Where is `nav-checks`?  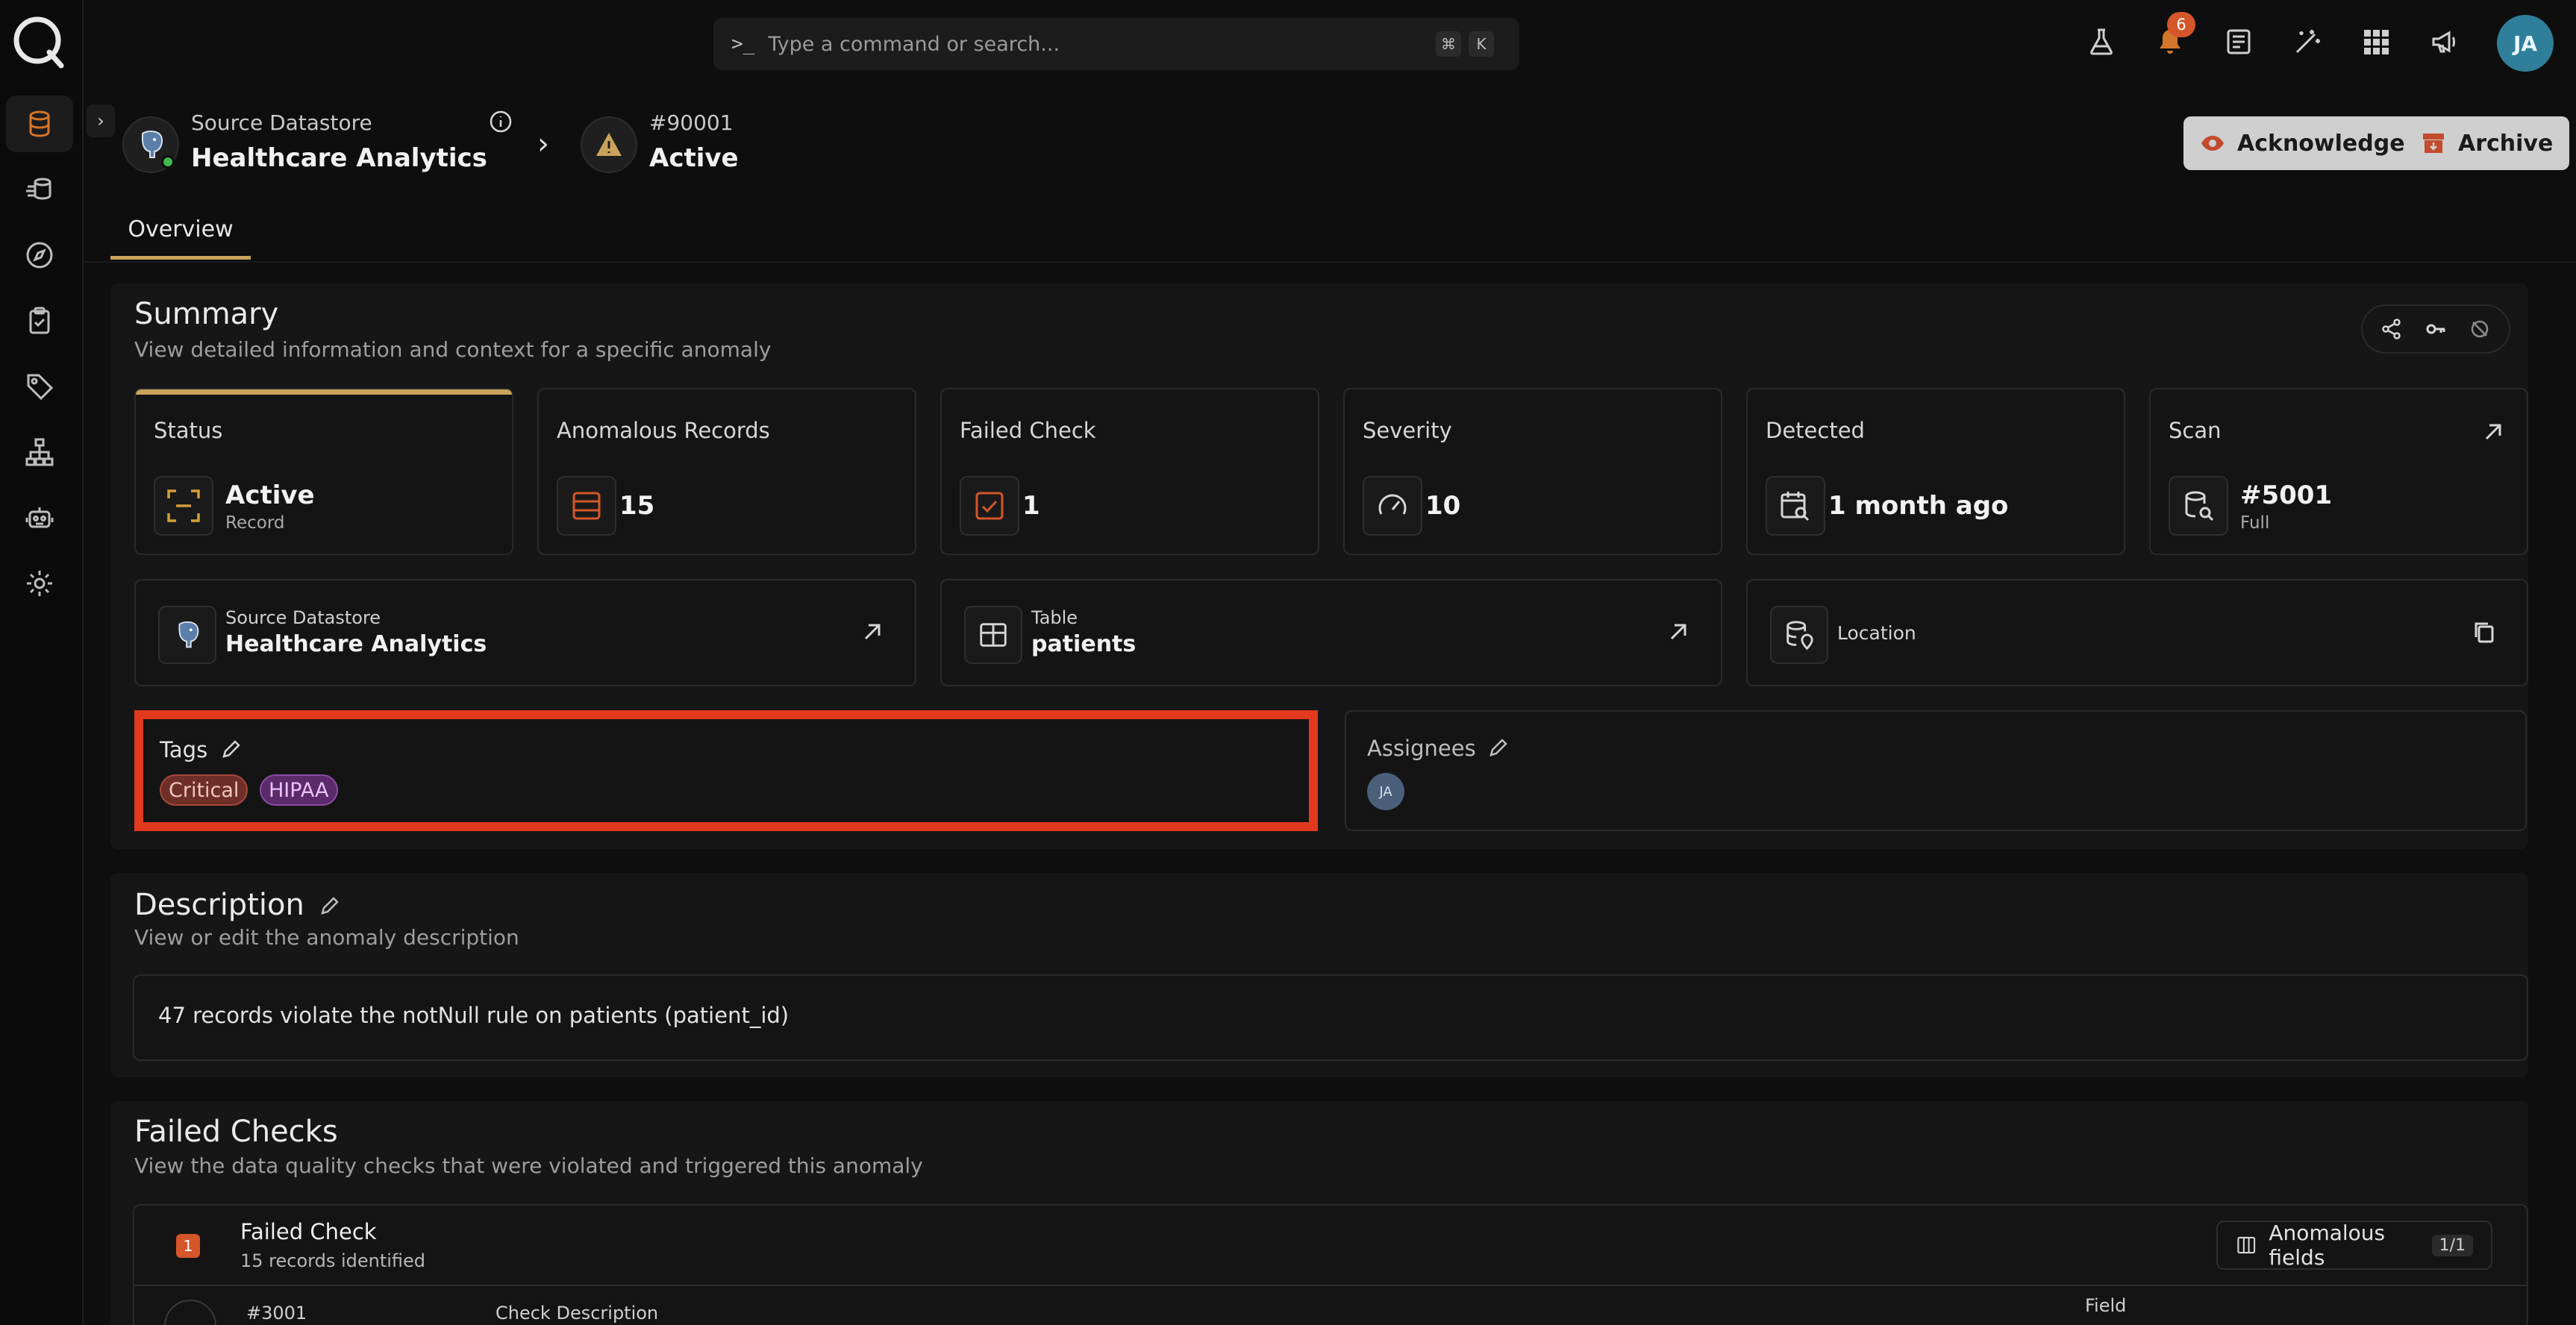 nav-checks is located at coordinates (39, 320).